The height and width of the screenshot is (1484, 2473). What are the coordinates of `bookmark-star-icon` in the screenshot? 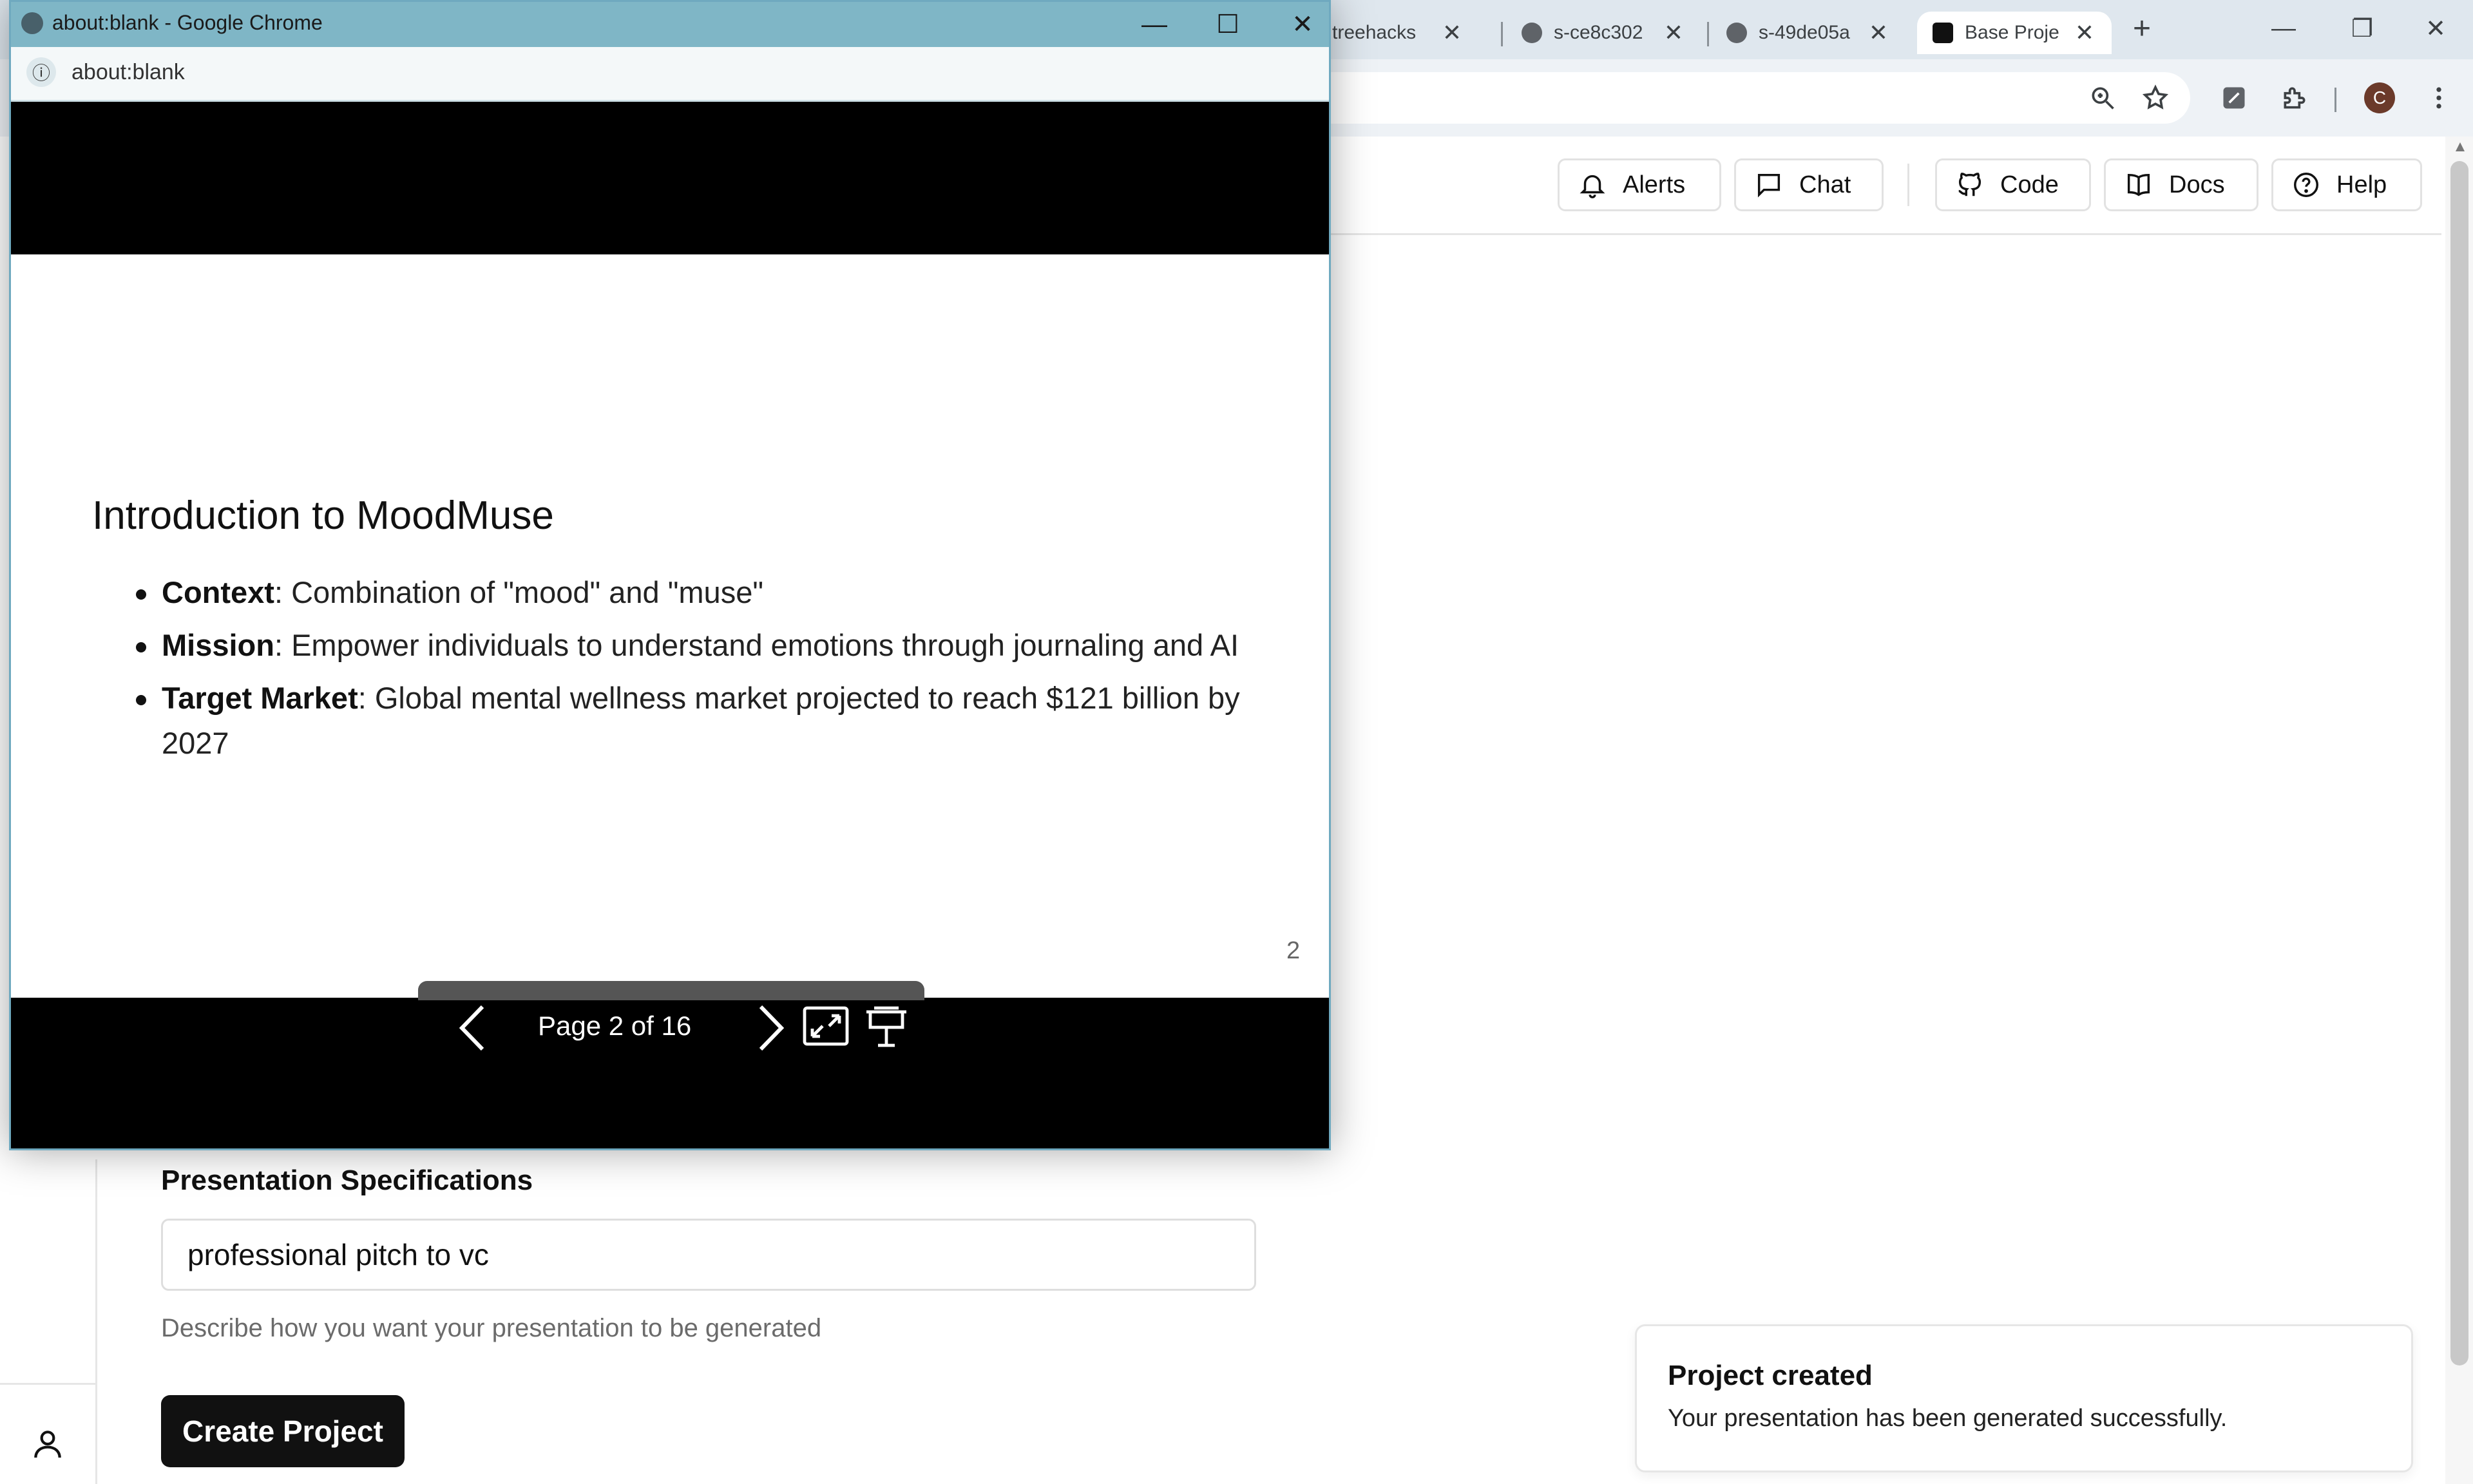 It's located at (2155, 98).